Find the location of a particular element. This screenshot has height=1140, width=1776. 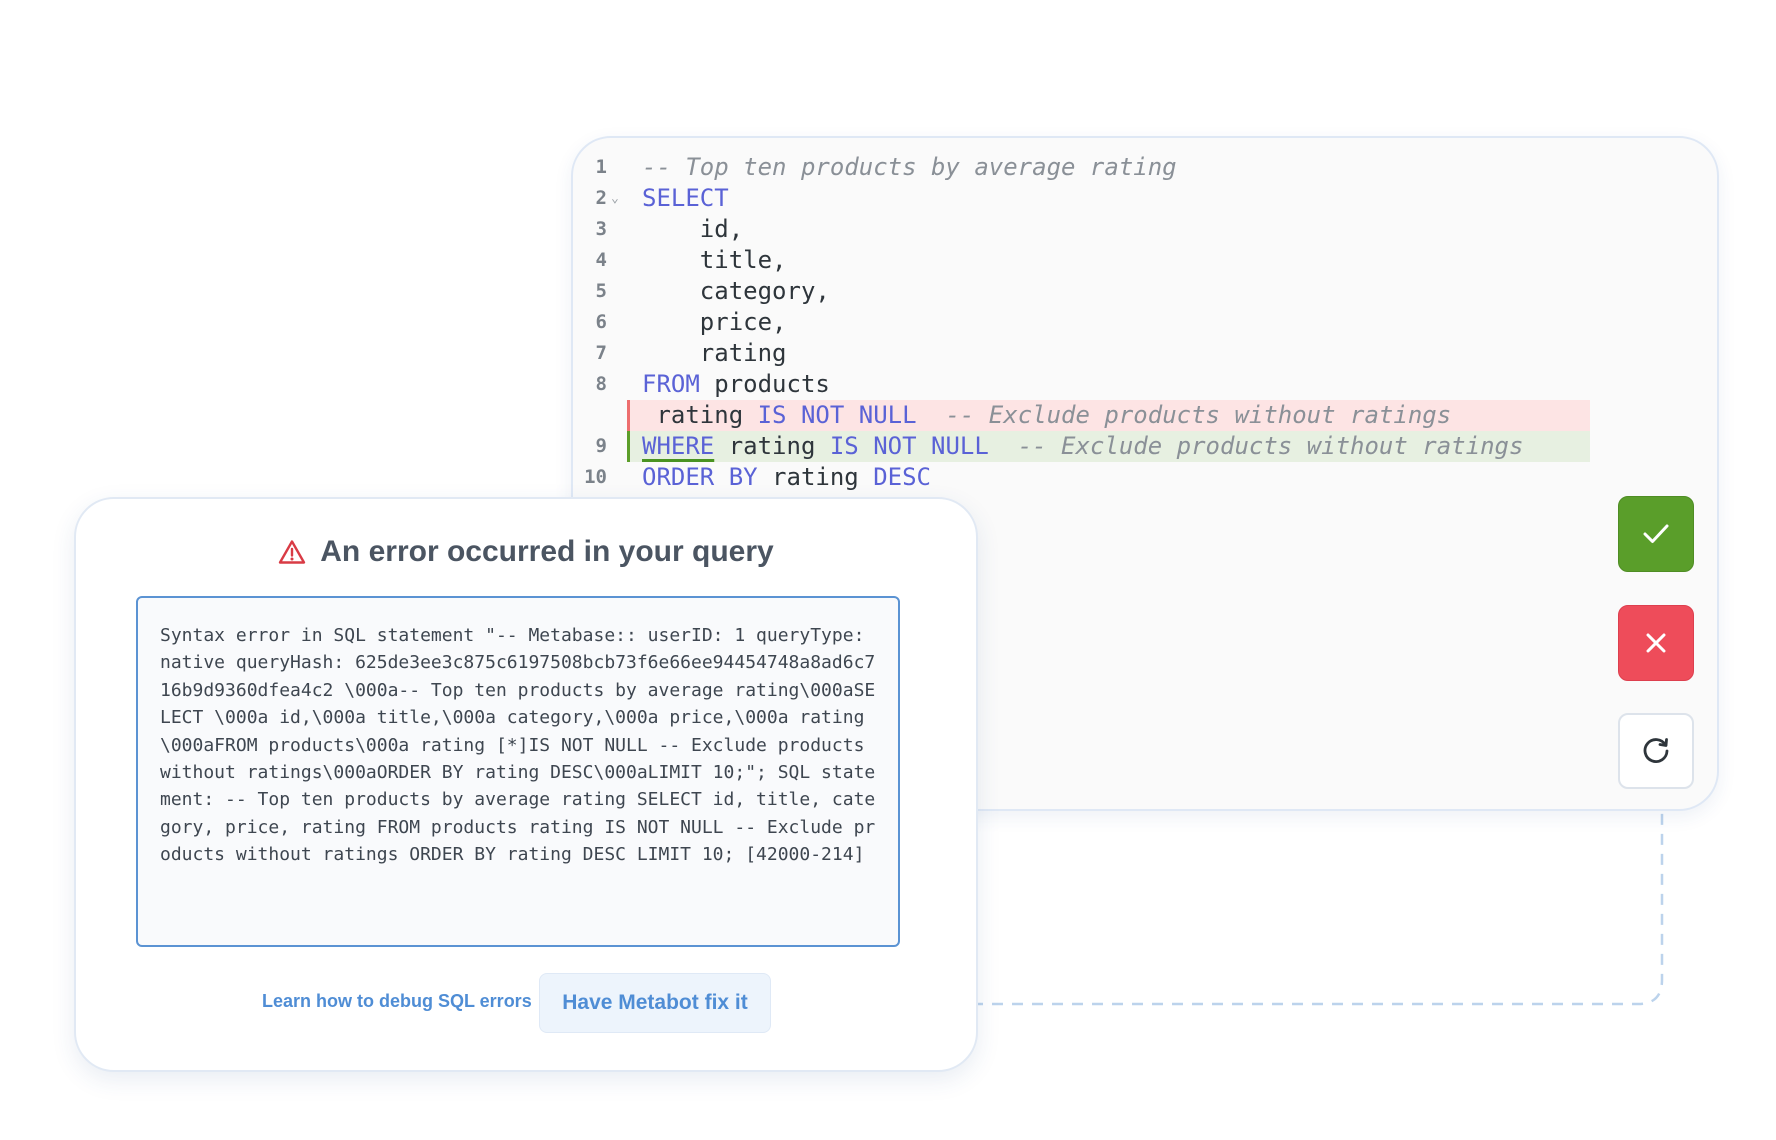

line-number: 4 is located at coordinates (601, 260).